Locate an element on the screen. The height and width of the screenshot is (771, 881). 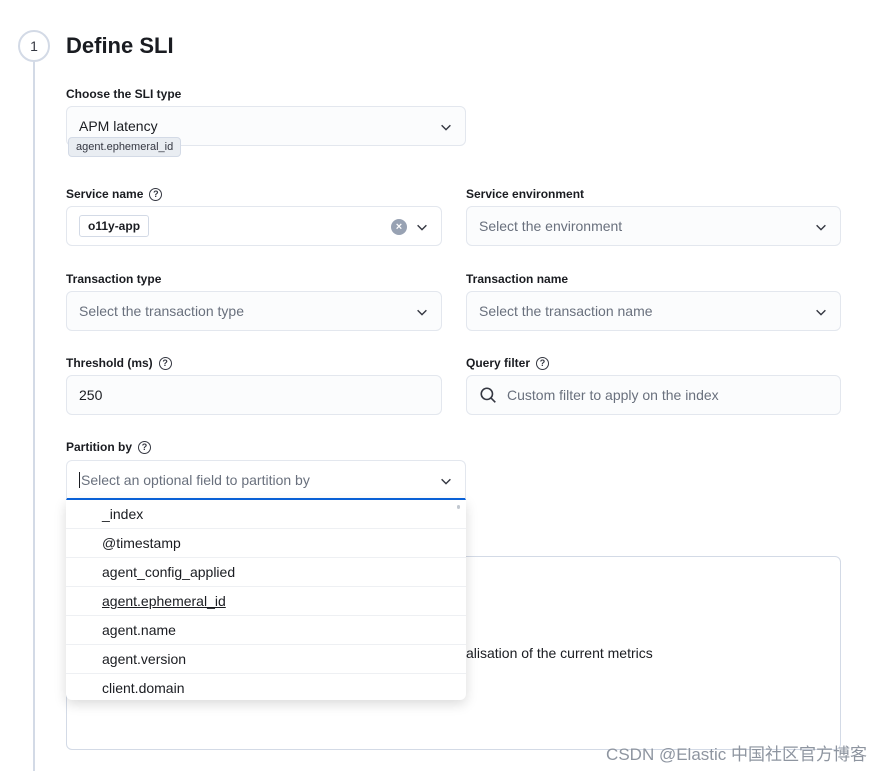
service-name-label: Service name ? is located at coordinates (114, 194).